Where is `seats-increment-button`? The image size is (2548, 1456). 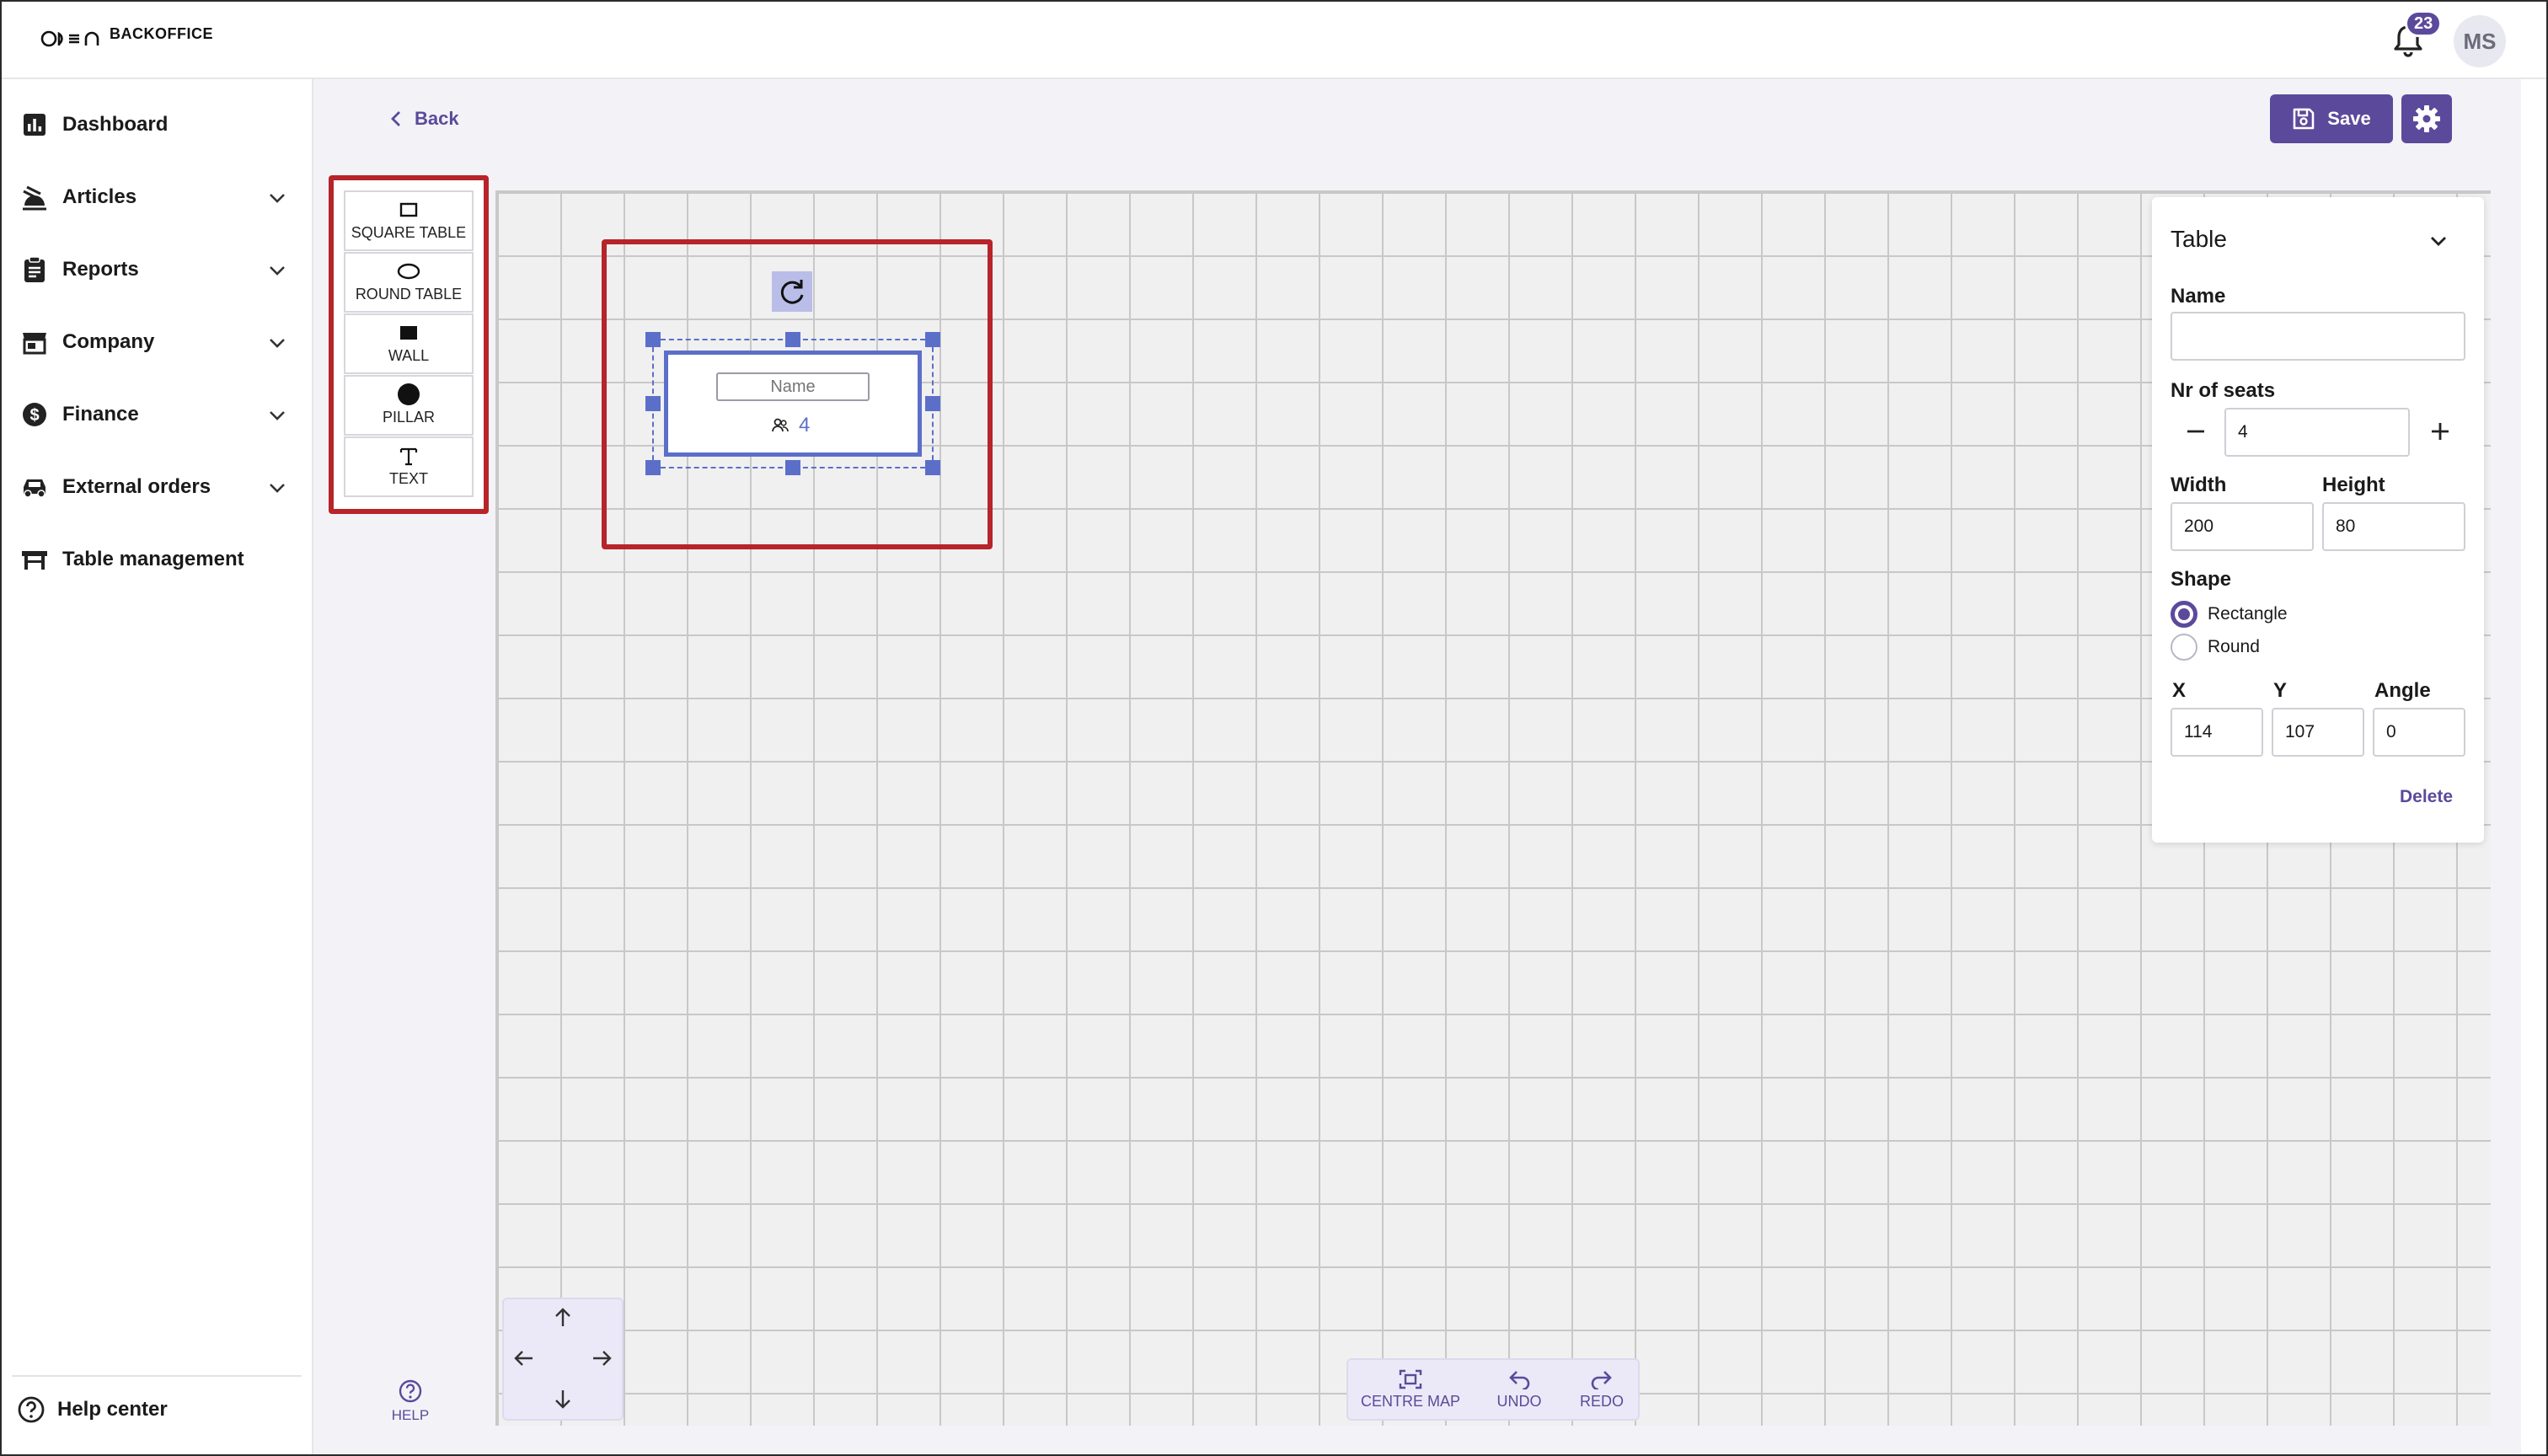
seats-increment-button is located at coordinates (2440, 431).